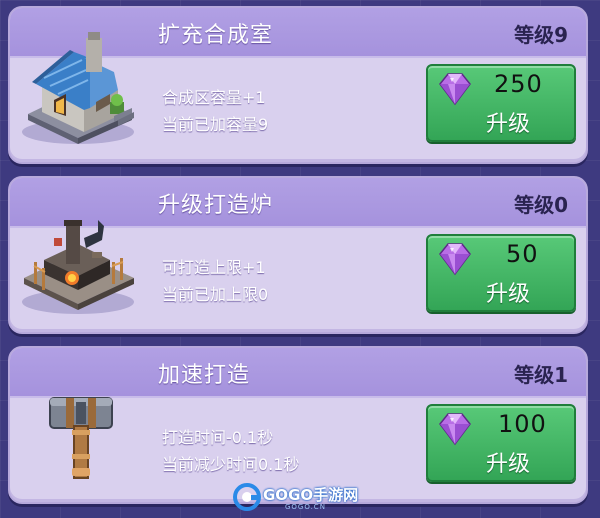 The width and height of the screenshot is (600, 518). What do you see at coordinates (78, 88) in the screenshot?
I see `stone-house-icon` at bounding box center [78, 88].